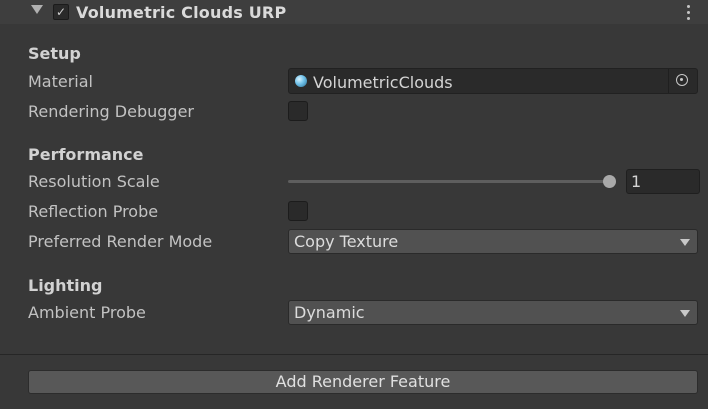  I want to click on ambient-probe-dropdown: Dynamic, so click(493, 312).